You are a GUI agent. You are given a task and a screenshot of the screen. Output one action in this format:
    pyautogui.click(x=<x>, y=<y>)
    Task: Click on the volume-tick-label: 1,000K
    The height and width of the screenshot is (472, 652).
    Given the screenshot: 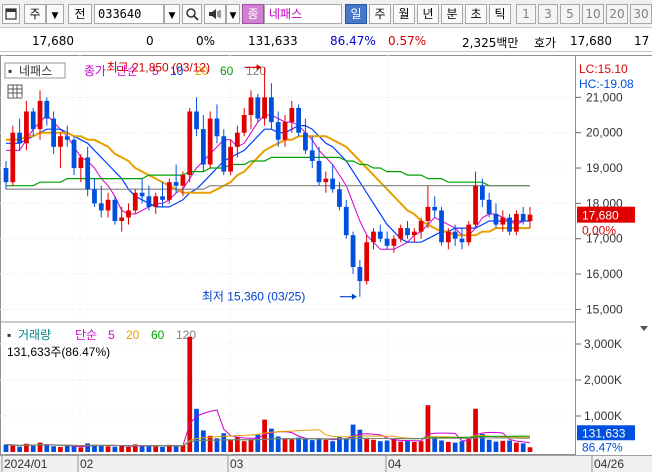 What is the action you would take?
    pyautogui.click(x=603, y=416)
    